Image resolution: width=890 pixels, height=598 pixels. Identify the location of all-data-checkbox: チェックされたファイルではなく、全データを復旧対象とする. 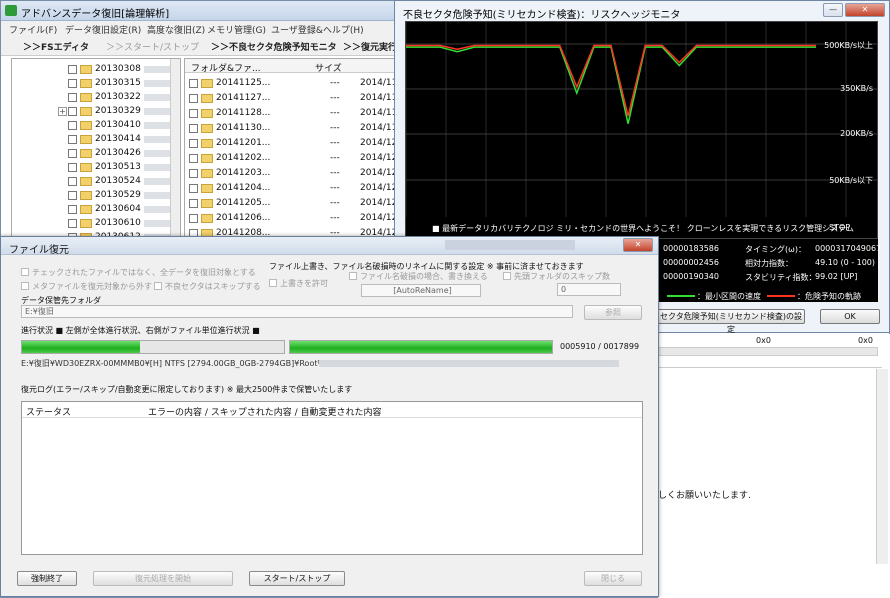
(138, 272).